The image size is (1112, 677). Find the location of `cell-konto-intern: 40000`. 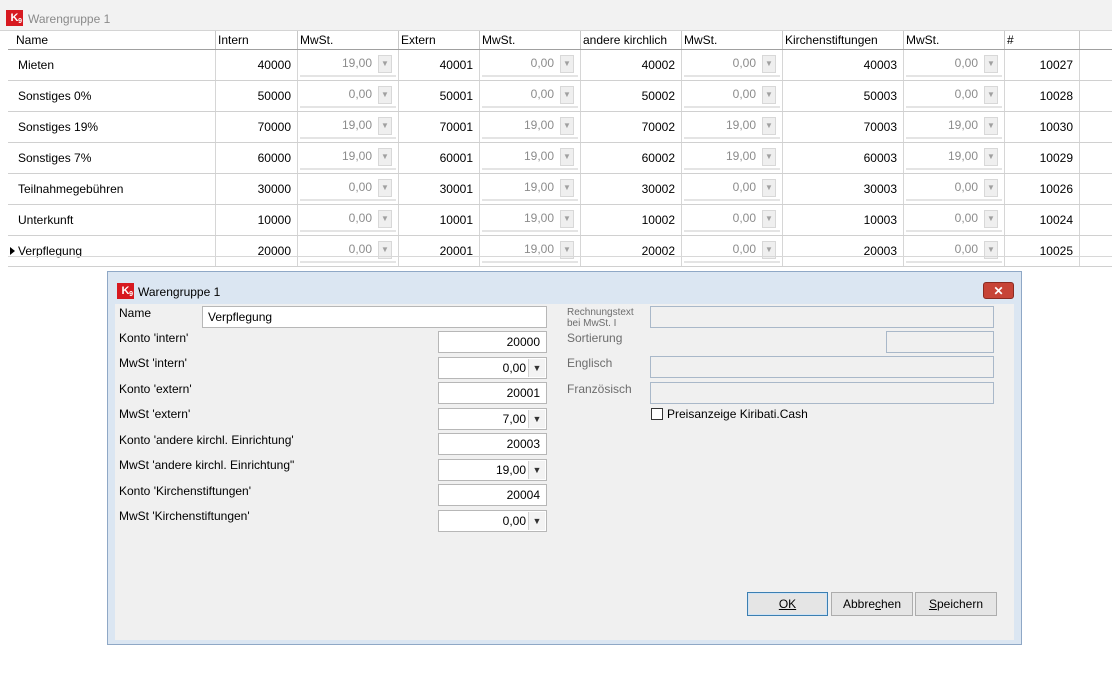

cell-konto-intern: 40000 is located at coordinates (257, 65).